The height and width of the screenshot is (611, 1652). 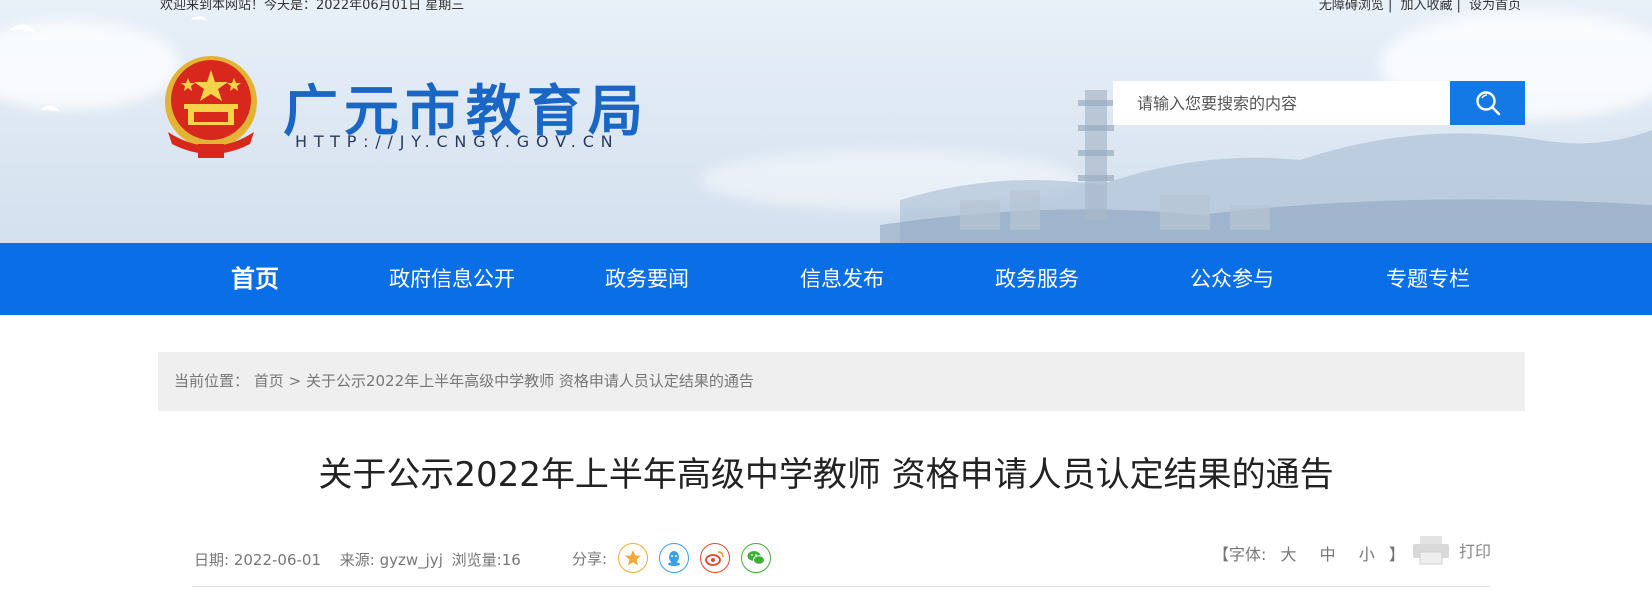 What do you see at coordinates (1431, 550) in the screenshot?
I see `printer-icon` at bounding box center [1431, 550].